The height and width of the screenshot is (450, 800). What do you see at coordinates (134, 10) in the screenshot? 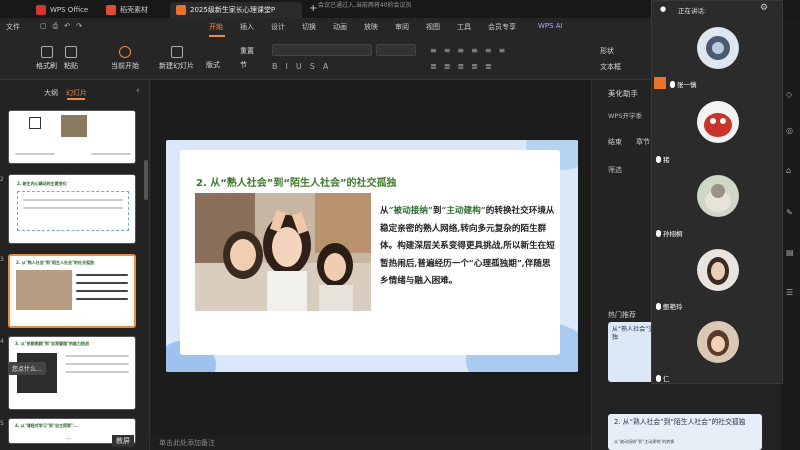
I see `tab-label: 稻壳素材` at bounding box center [134, 10].